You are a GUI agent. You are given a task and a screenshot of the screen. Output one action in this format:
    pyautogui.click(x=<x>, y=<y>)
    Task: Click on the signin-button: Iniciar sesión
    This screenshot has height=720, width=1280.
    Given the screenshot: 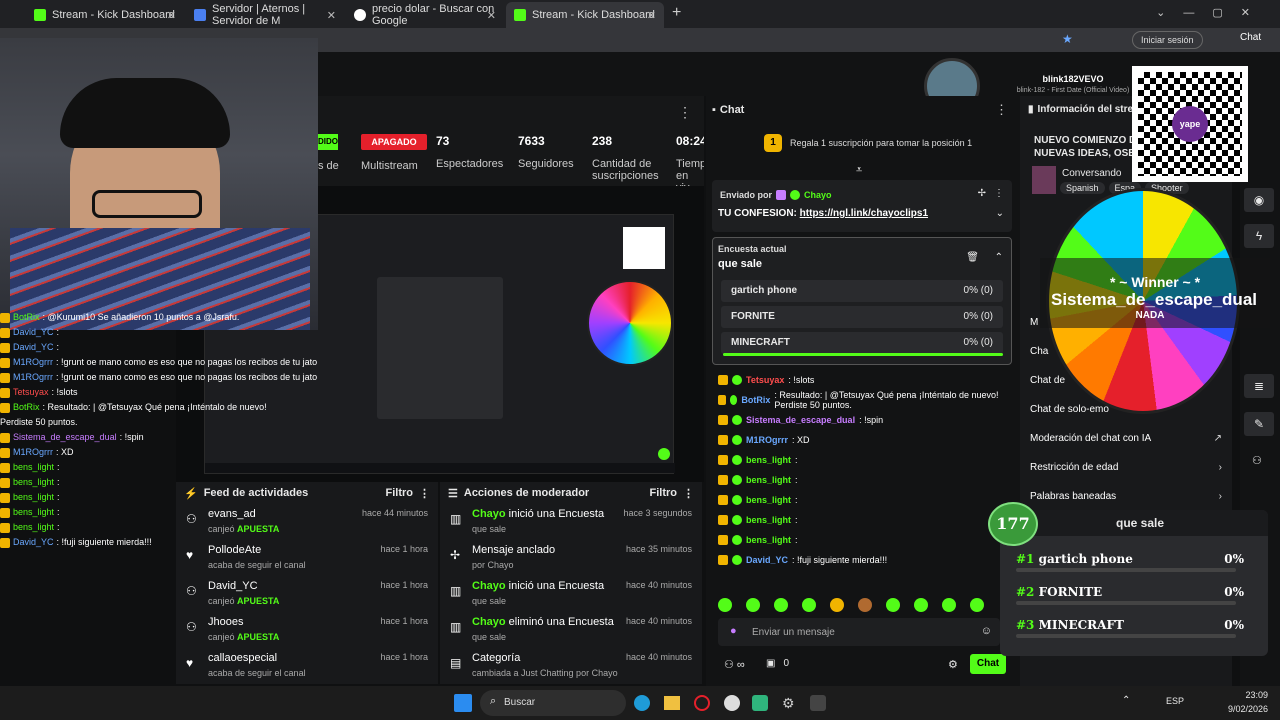 What is the action you would take?
    pyautogui.click(x=1167, y=40)
    